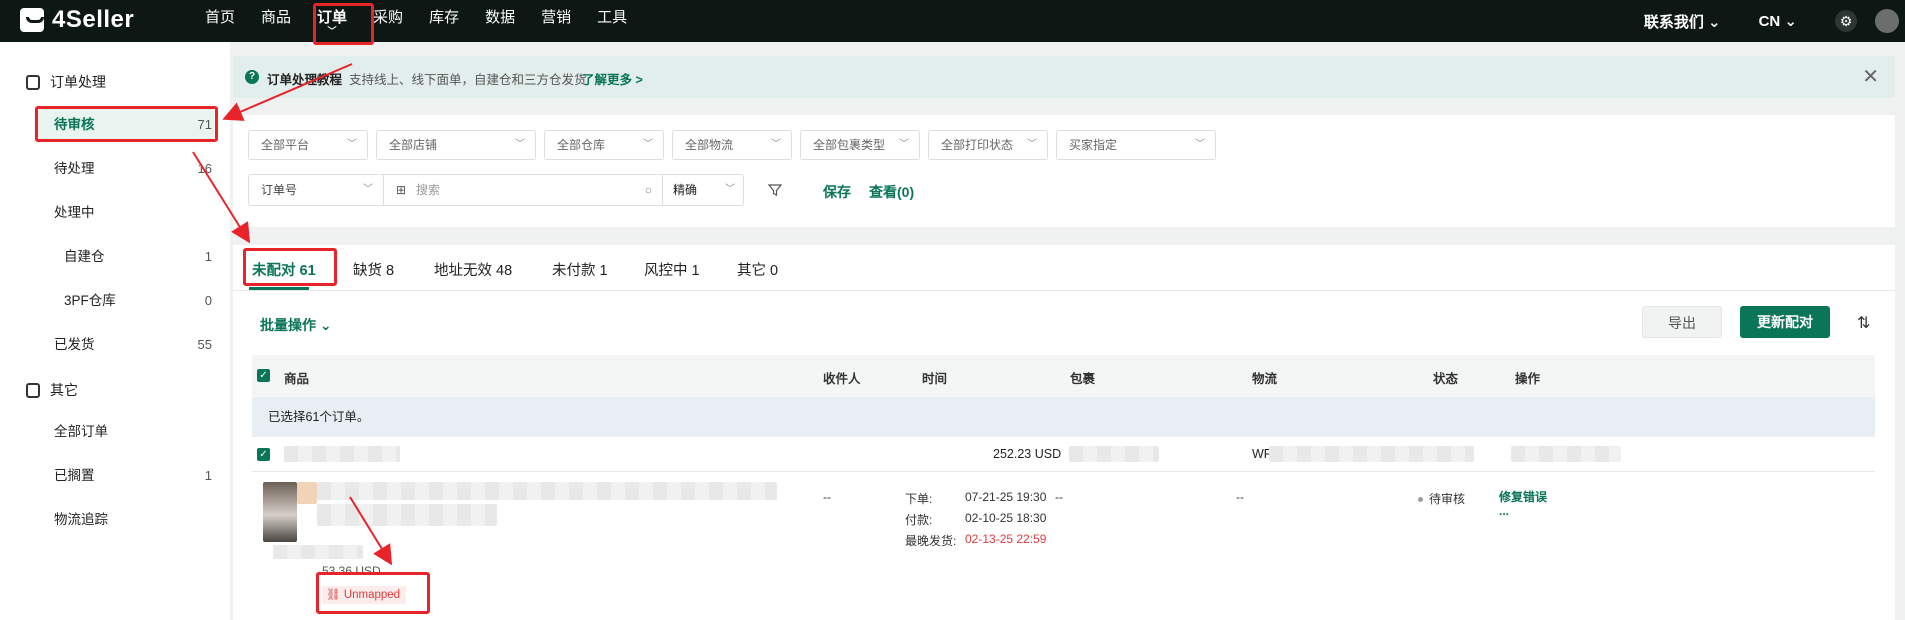 Image resolution: width=1905 pixels, height=620 pixels. I want to click on nav-tools: 工具, so click(612, 21).